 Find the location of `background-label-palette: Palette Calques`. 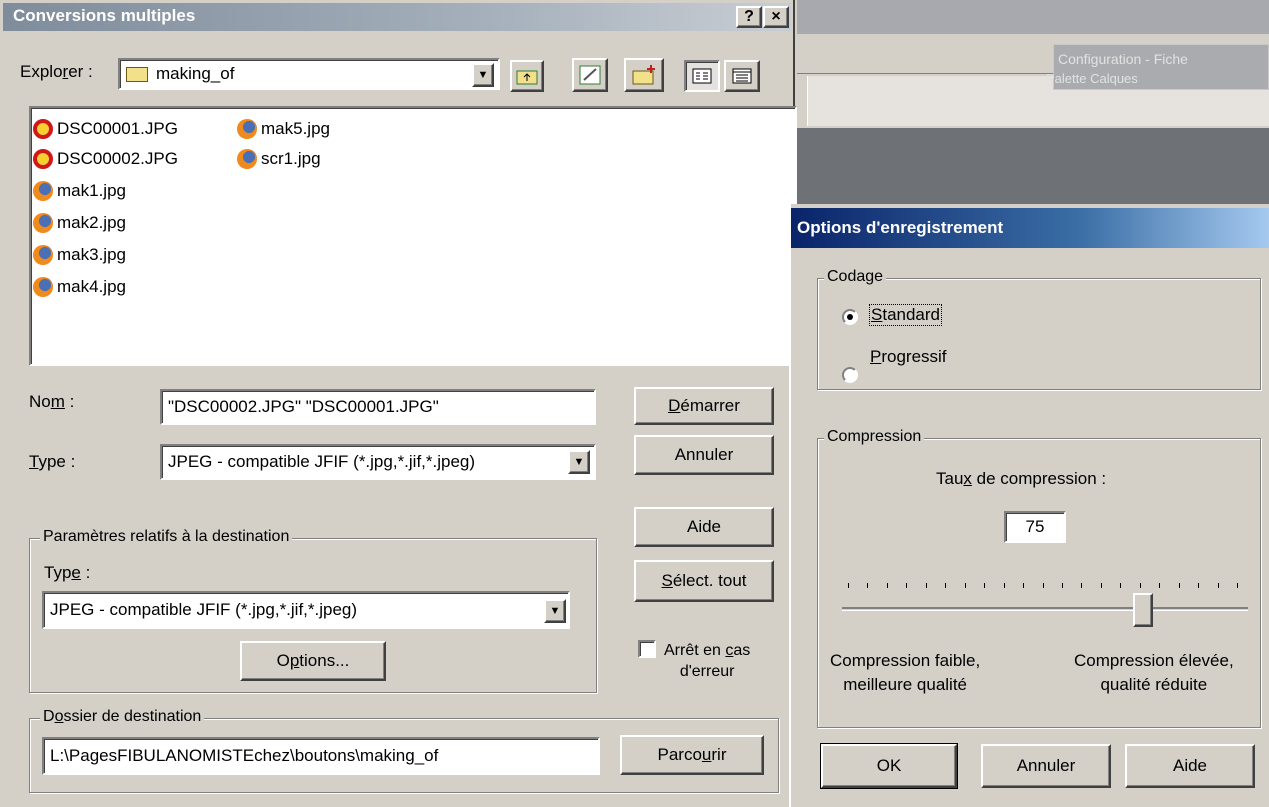

background-label-palette: Palette Calques is located at coordinates (1092, 78).